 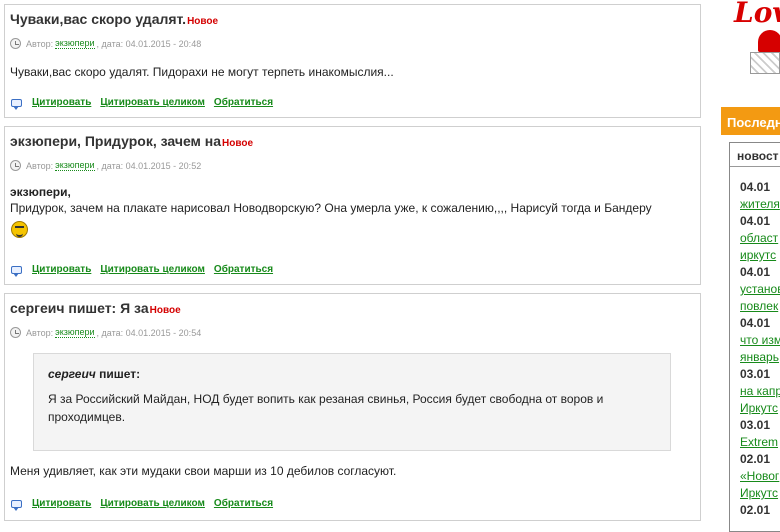 What do you see at coordinates (760, 340) in the screenshot?
I see `news-link: что изм` at bounding box center [760, 340].